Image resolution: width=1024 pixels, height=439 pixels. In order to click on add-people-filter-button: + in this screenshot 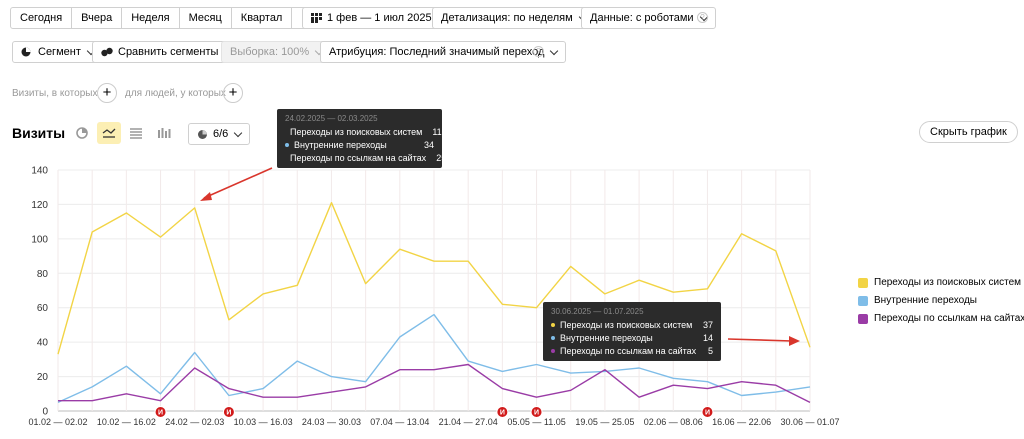, I will do `click(233, 93)`.